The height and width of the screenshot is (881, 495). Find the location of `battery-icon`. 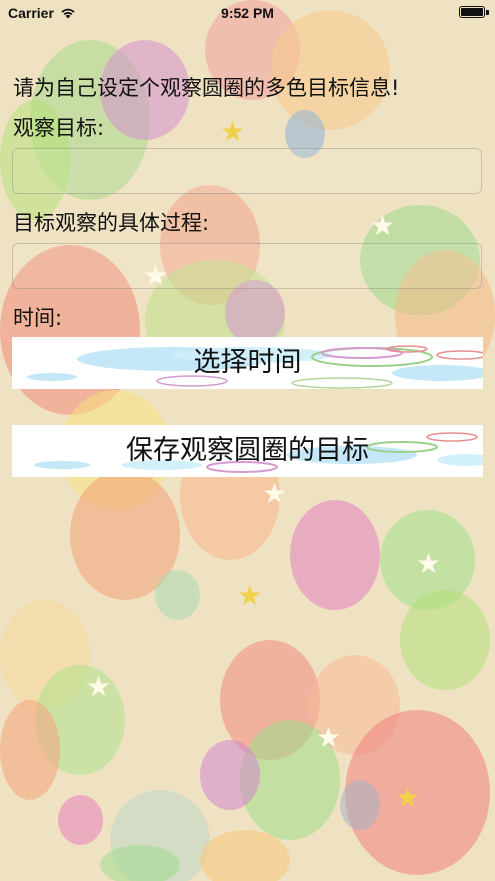

battery-icon is located at coordinates (472, 12).